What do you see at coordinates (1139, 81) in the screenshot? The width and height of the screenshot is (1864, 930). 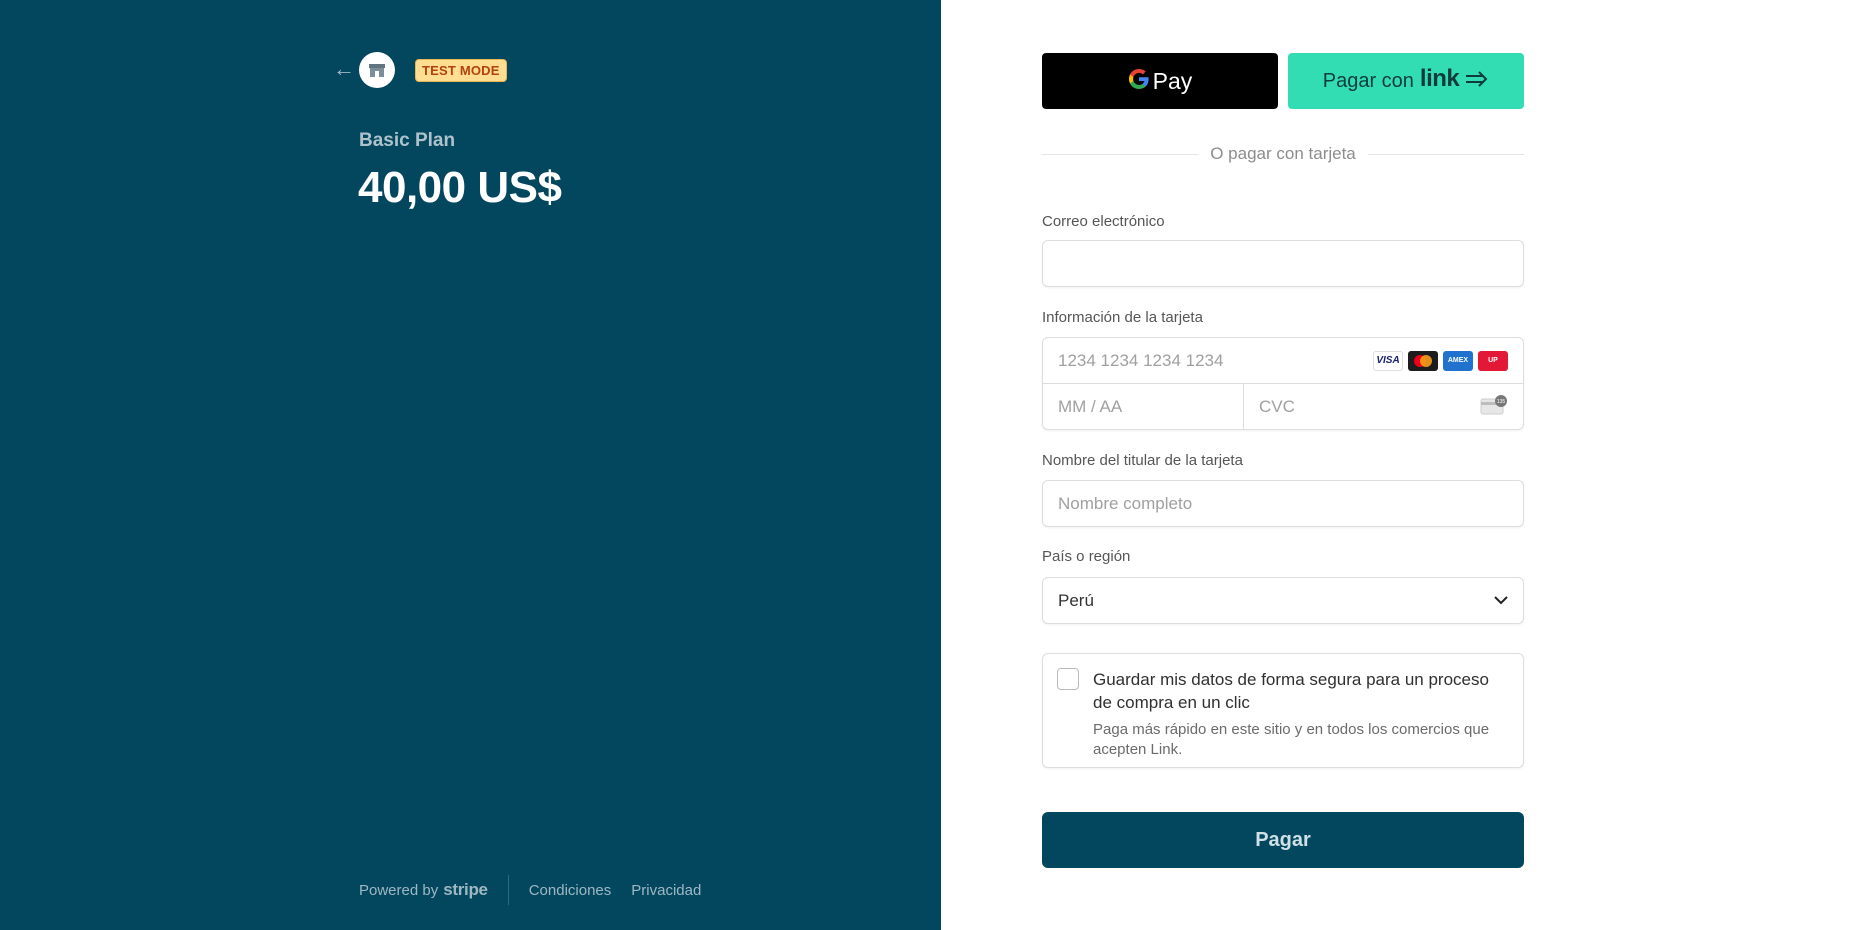 I see `google-g-icon` at bounding box center [1139, 81].